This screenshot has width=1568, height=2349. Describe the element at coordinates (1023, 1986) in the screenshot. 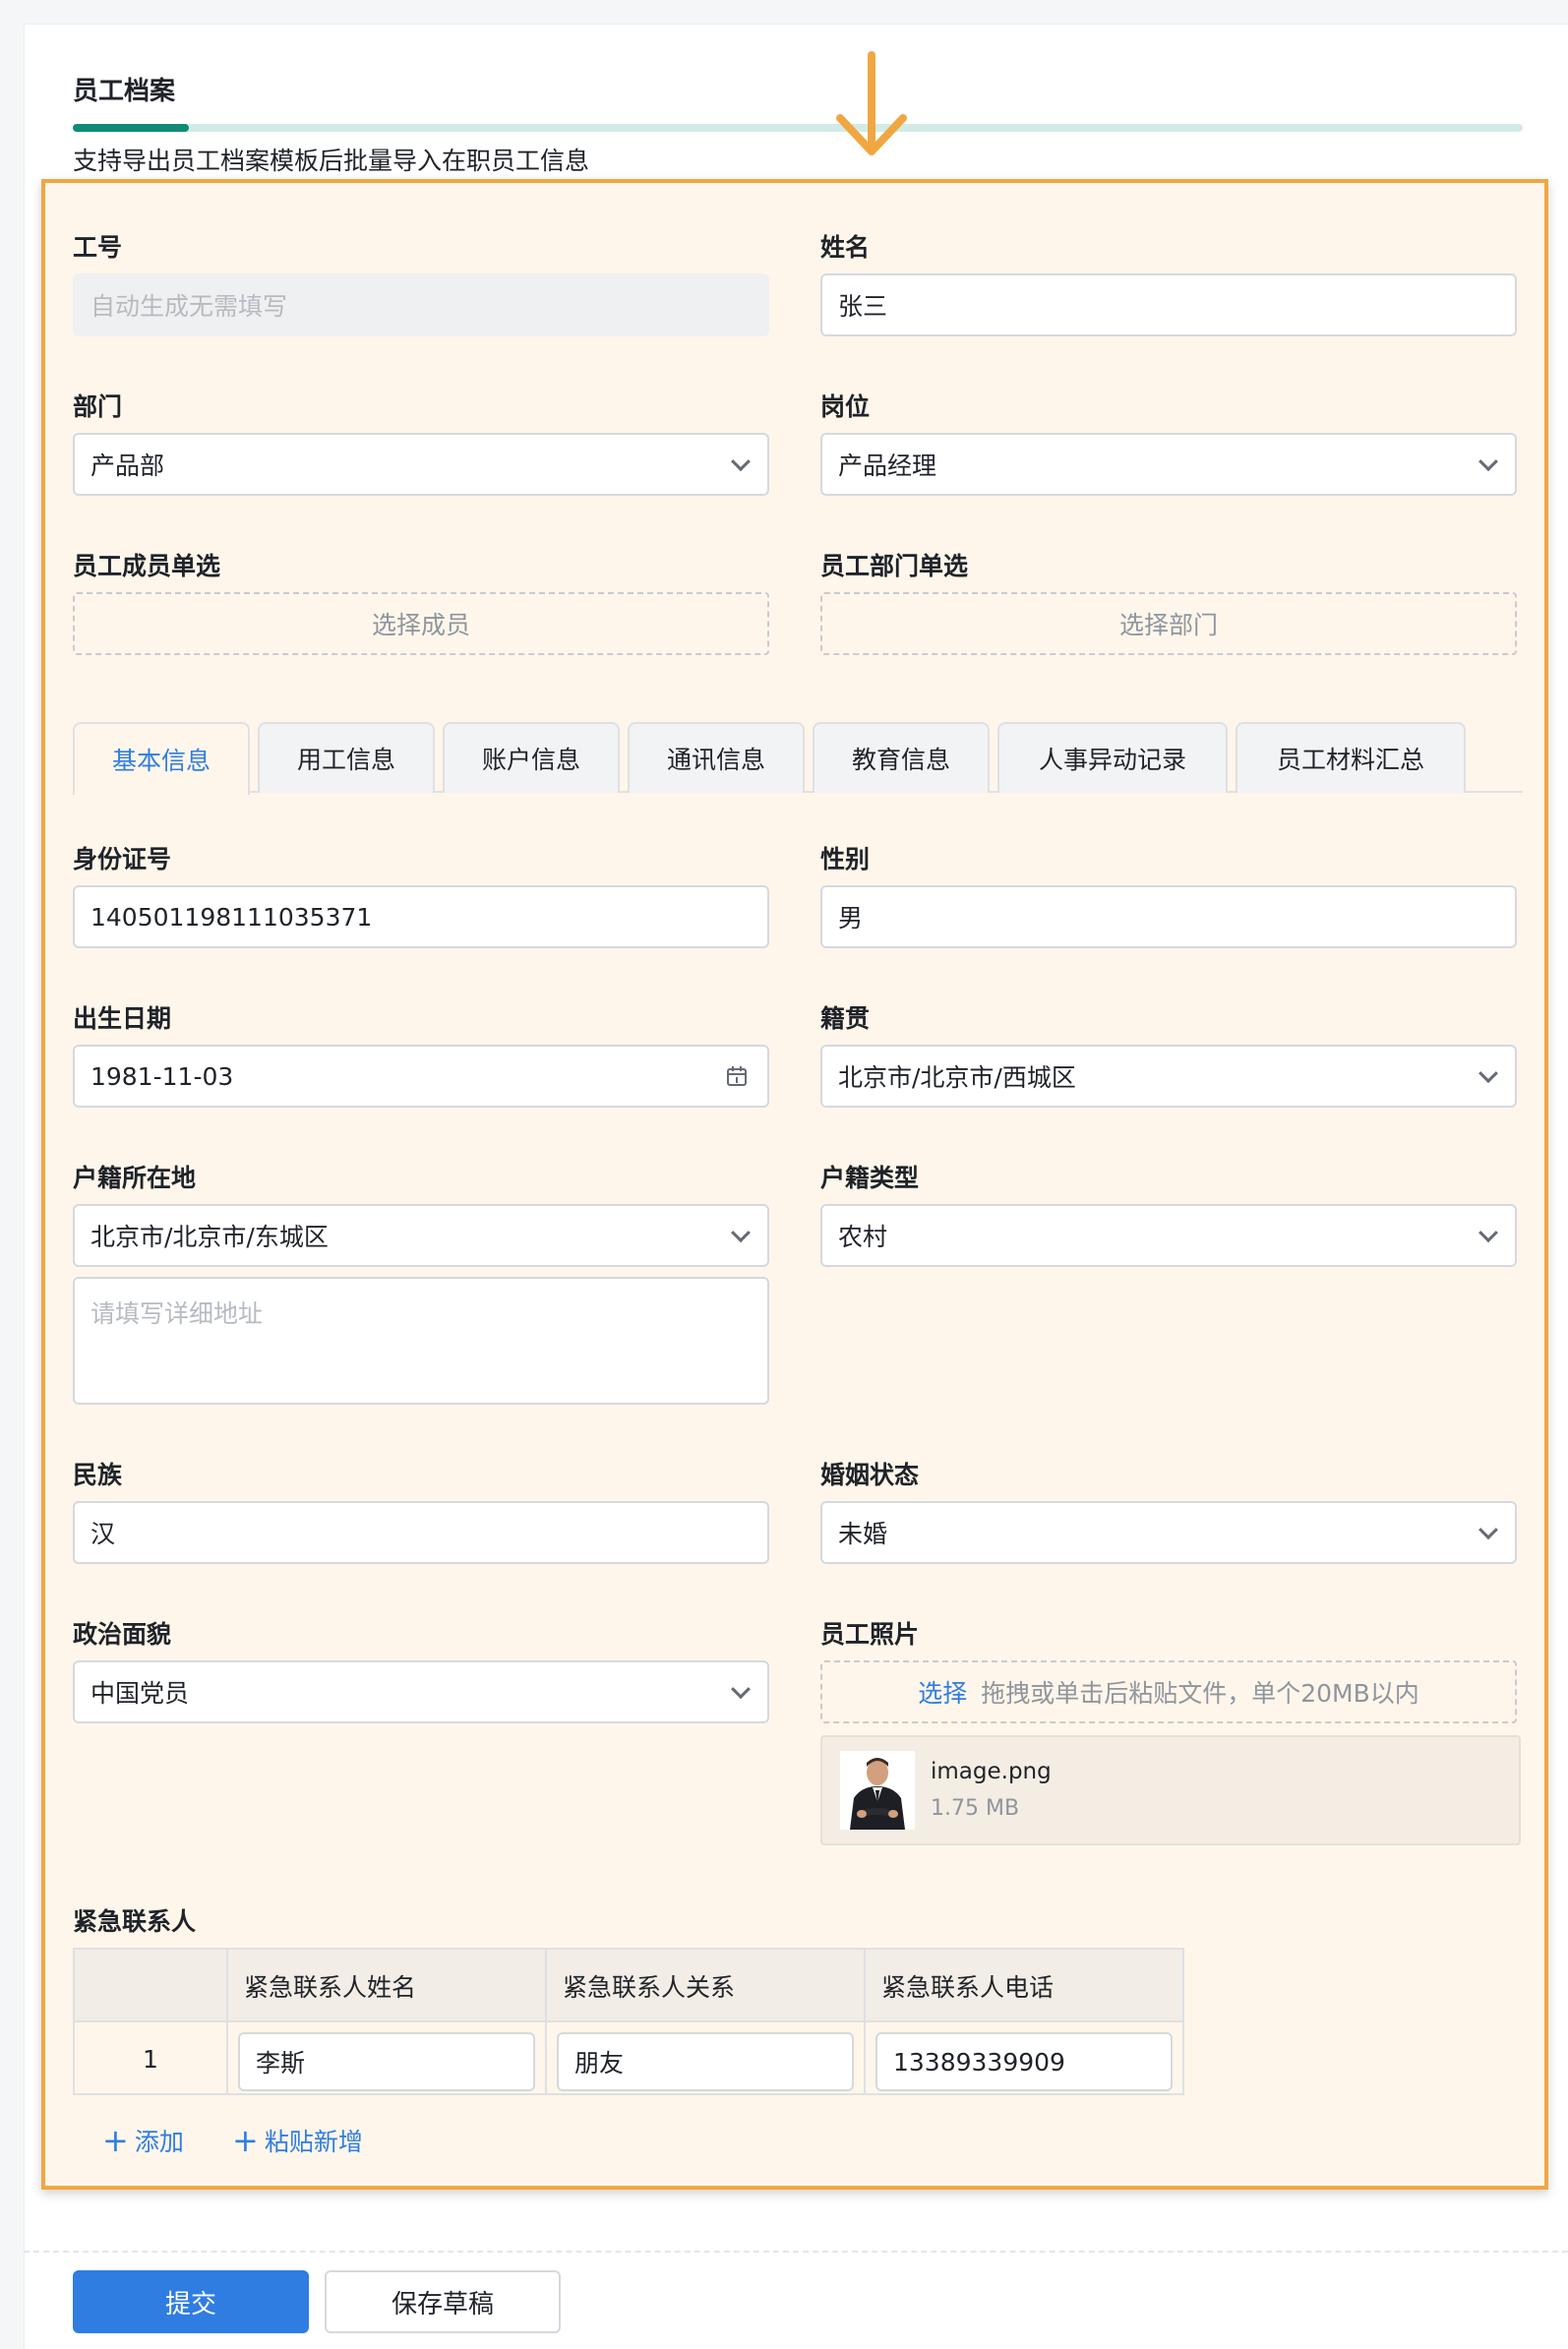

I see `col-contact-phone: 紧急联系人电话` at that location.